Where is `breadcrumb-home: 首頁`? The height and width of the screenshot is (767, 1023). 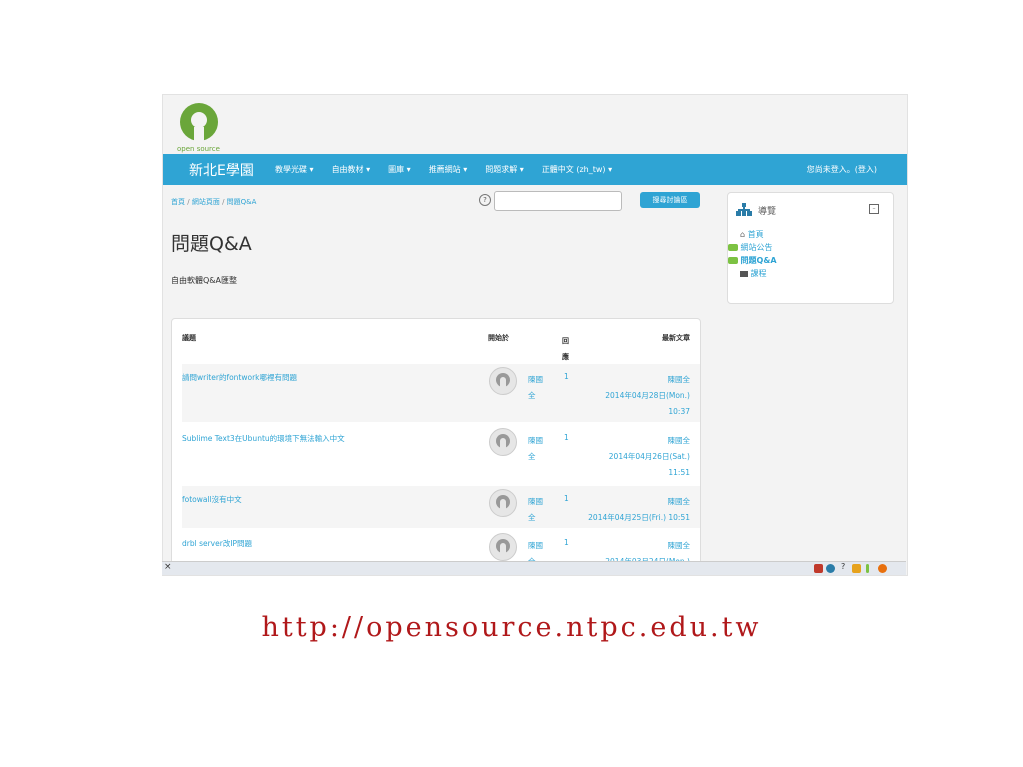
breadcrumb-home: 首頁 is located at coordinates (178, 202).